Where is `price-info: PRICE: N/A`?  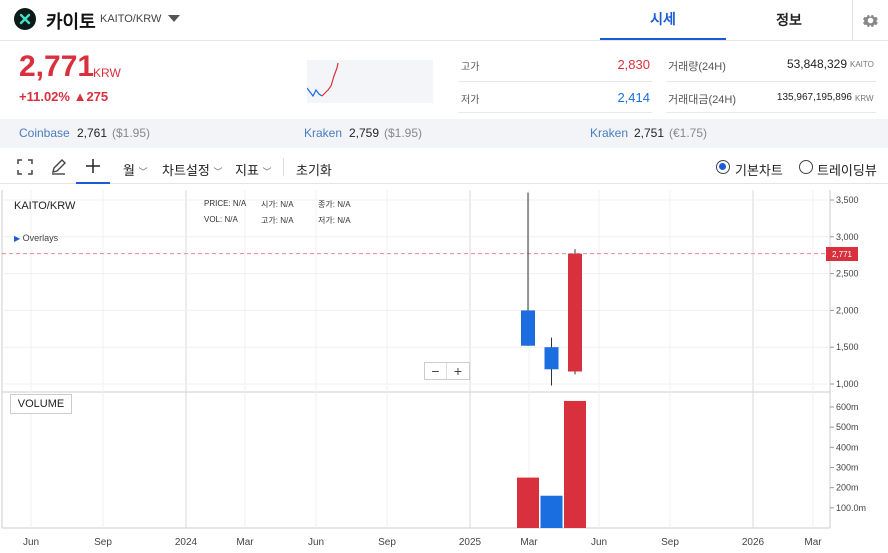
price-info: PRICE: N/A is located at coordinates (225, 203).